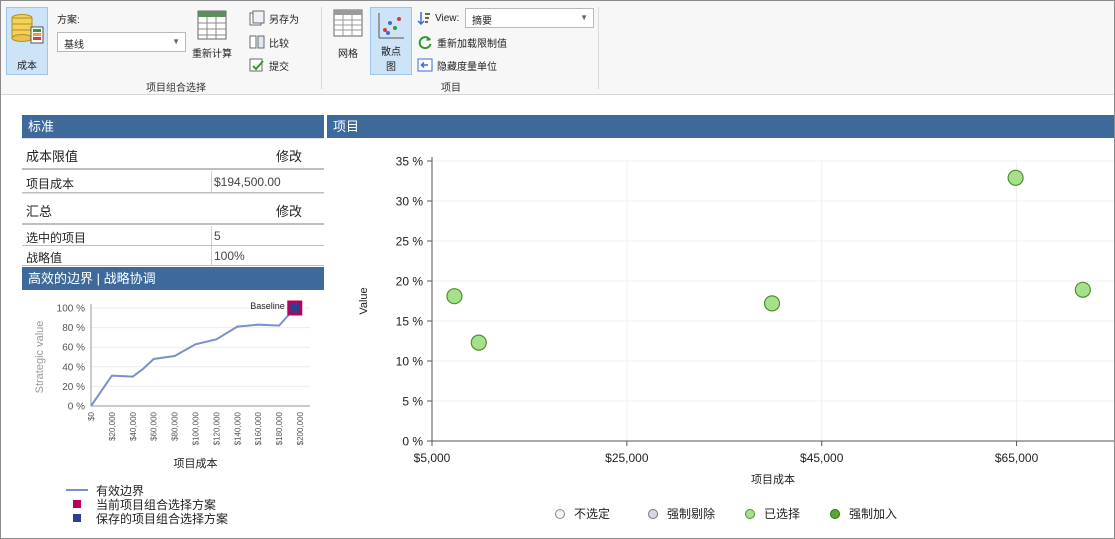 This screenshot has width=1115, height=539. What do you see at coordinates (133, 425) in the screenshot?
I see `frontier-x-tick-label: $40,000` at bounding box center [133, 425].